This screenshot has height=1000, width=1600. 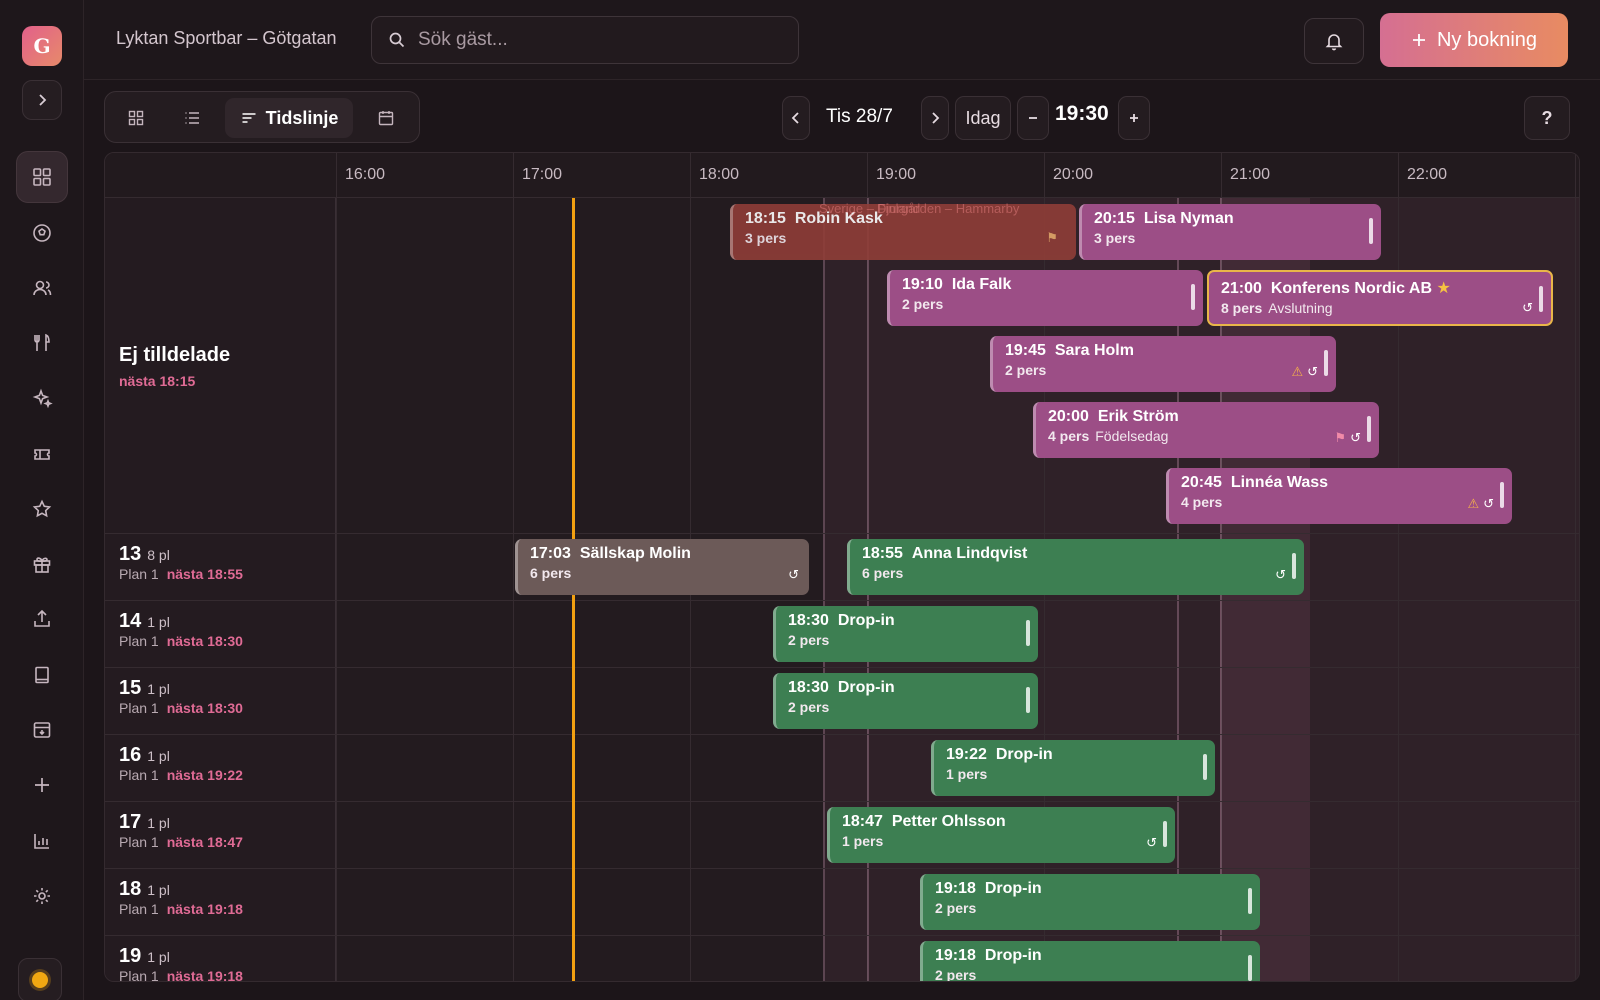 What do you see at coordinates (1547, 118) in the screenshot?
I see `help-button: ?` at bounding box center [1547, 118].